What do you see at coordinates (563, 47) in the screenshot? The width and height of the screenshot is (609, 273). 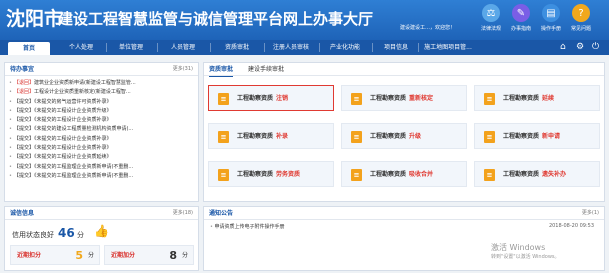 I see `home-icon: ⌂` at bounding box center [563, 47].